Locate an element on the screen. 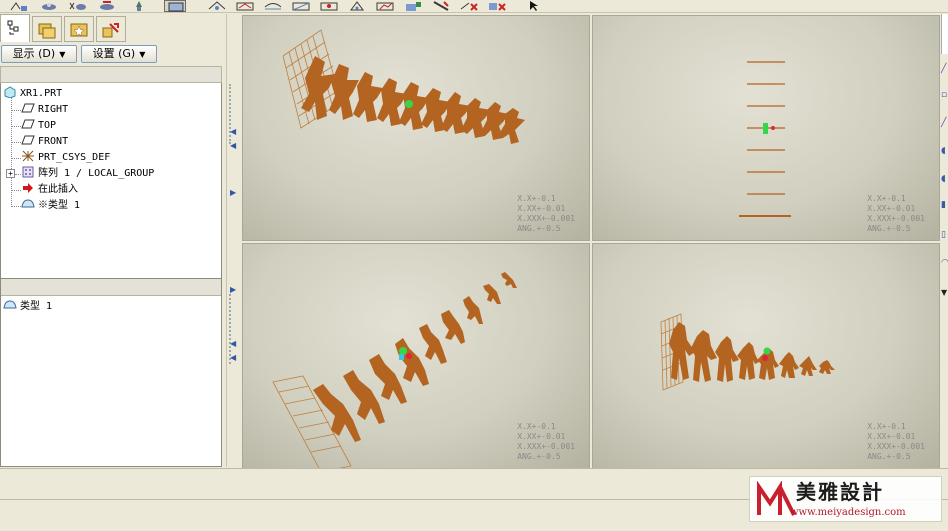 Image resolution: width=948 pixels, height=531 pixels. toolbar-button: ▫ is located at coordinates (944, 95).